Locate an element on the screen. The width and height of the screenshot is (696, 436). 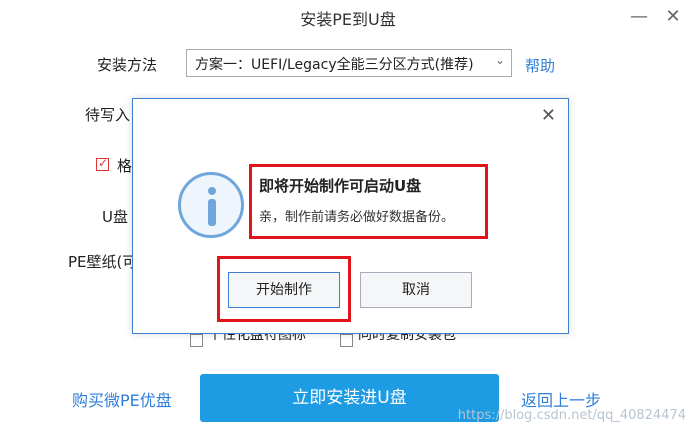
window-close-button: ✕ is located at coordinates (673, 17).